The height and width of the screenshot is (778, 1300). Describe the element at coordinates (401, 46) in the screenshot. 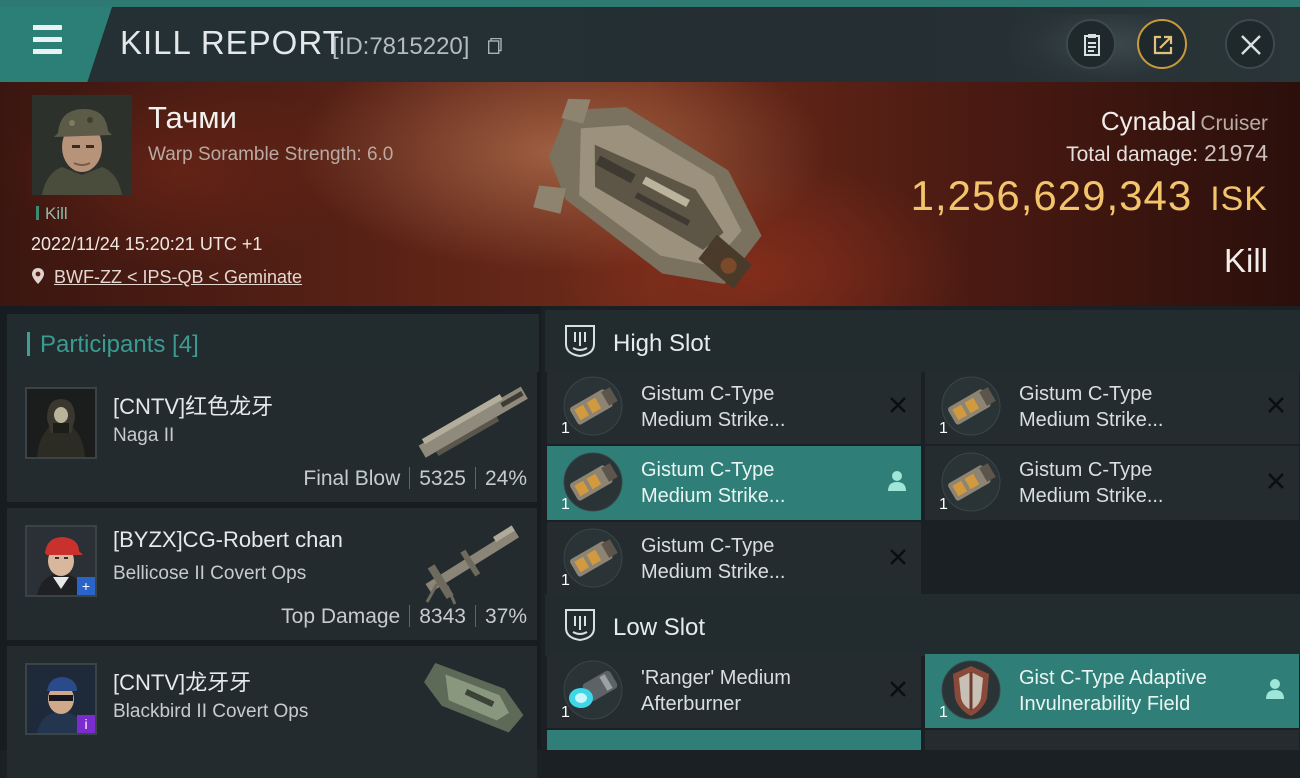

I see `report-id: [ID:7815220]` at that location.